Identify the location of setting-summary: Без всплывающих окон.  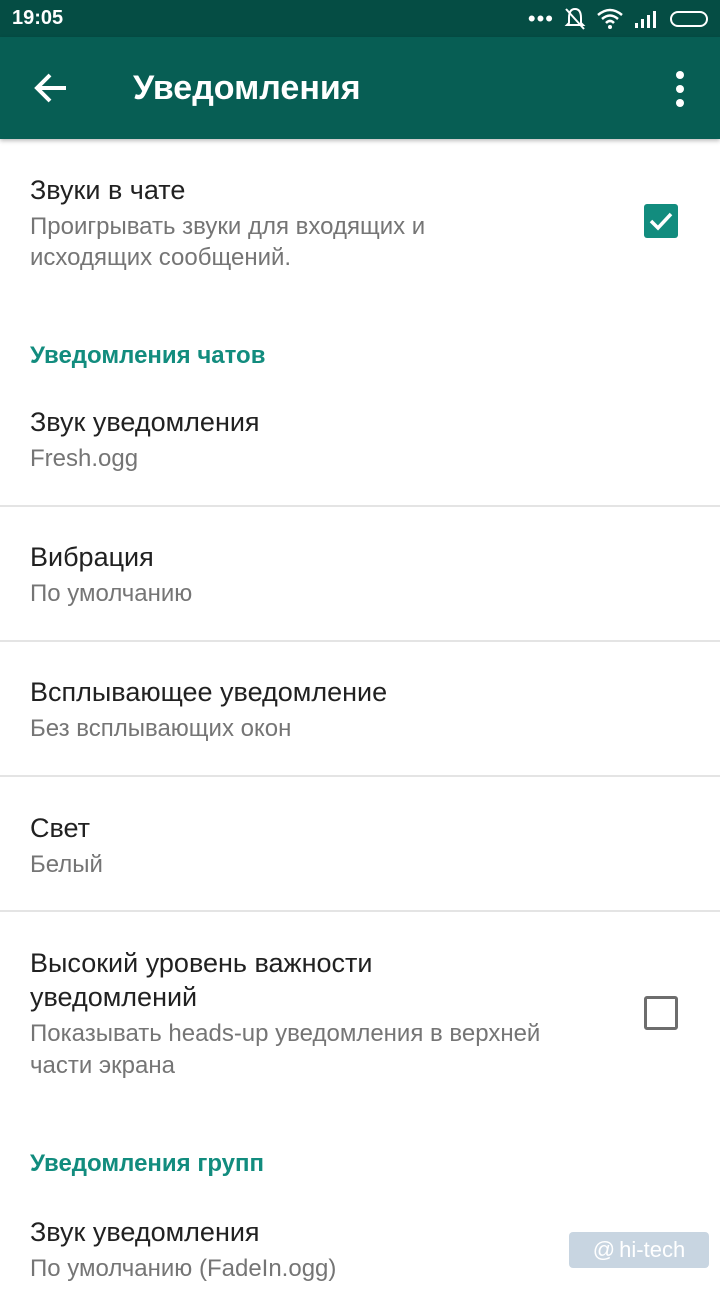
(161, 728).